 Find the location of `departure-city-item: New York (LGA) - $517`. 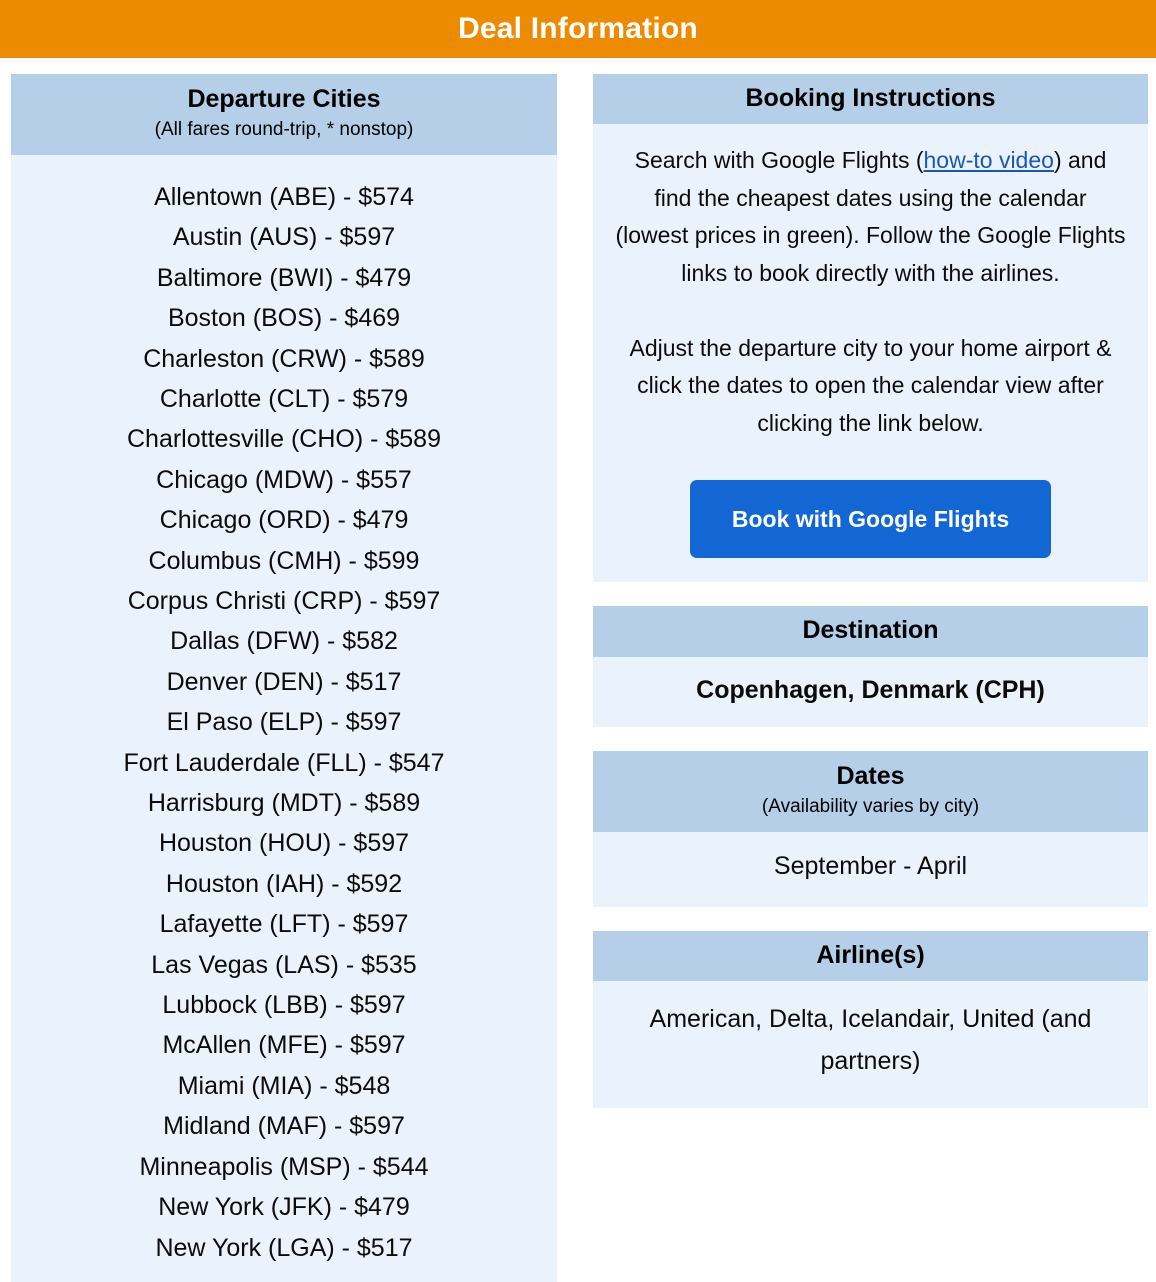

departure-city-item: New York (LGA) - $517 is located at coordinates (284, 1247).